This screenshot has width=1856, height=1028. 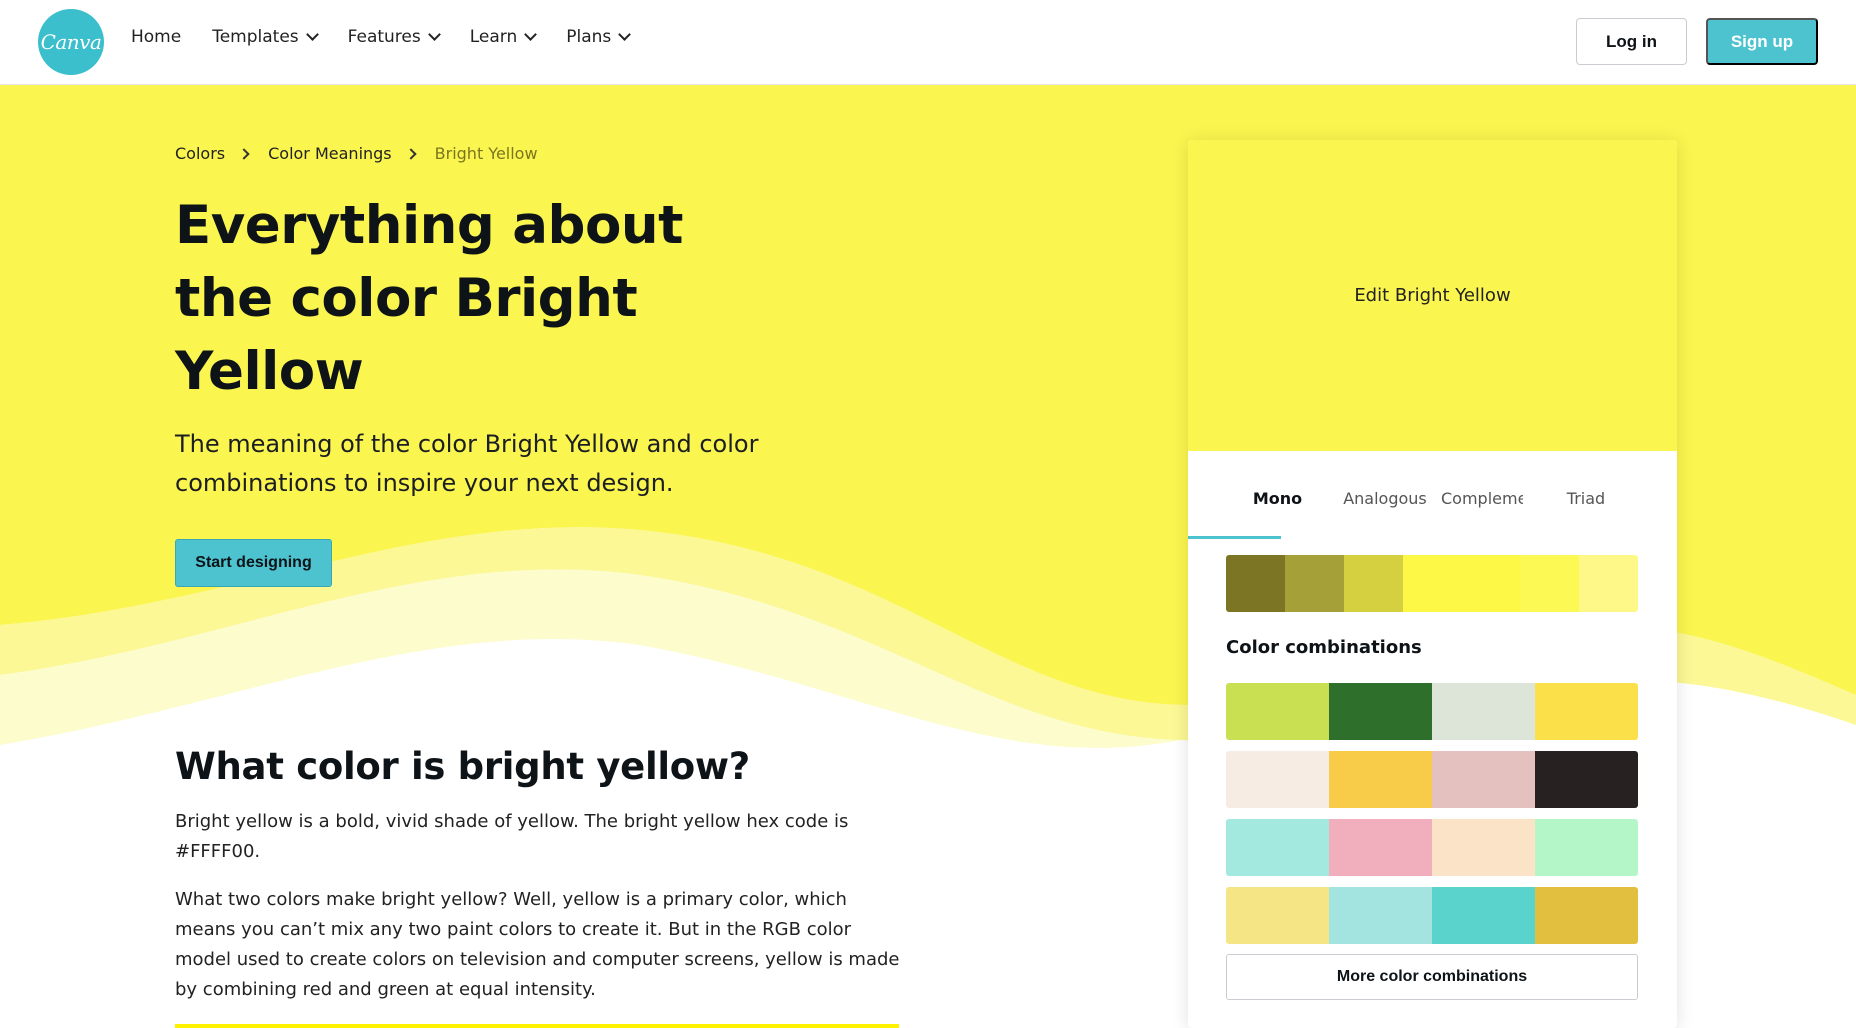 I want to click on yellow-divider, so click(x=537, y=1026).